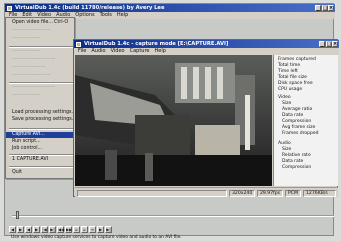 This screenshot has height=241, width=341. What do you see at coordinates (17, 173) in the screenshot?
I see `menu-item-quit: Quit` at bounding box center [17, 173].